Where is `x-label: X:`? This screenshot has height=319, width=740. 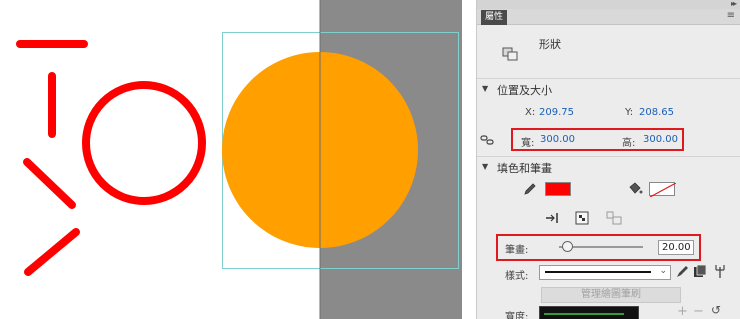 x-label: X: is located at coordinates (530, 112).